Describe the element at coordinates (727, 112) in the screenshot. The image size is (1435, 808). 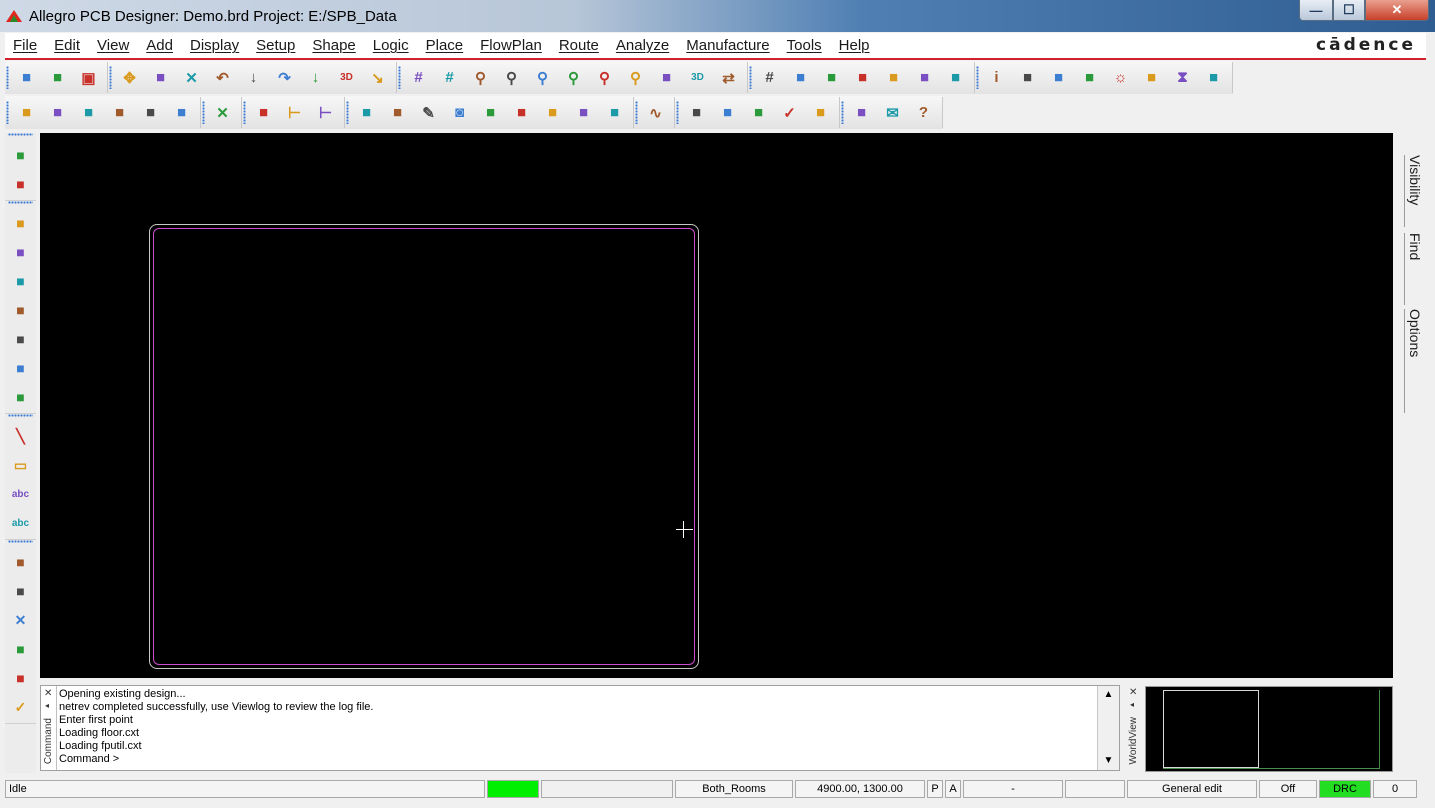
I see `gloss-icon: ■` at that location.